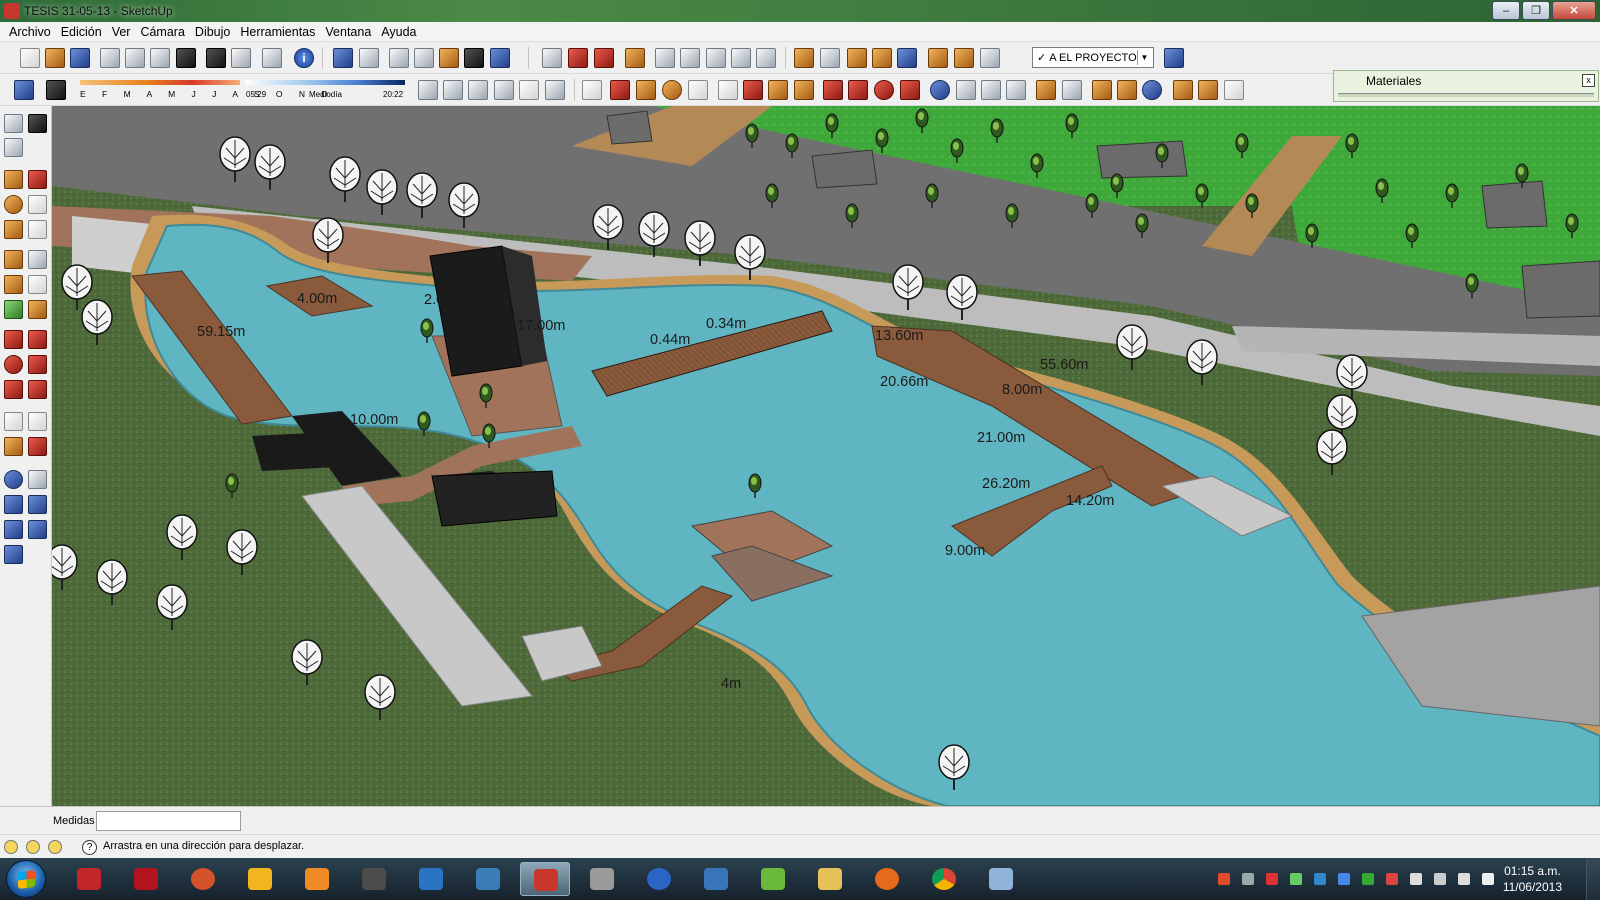  Describe the element at coordinates (728, 90) in the screenshot. I see `make-component-icon` at that location.